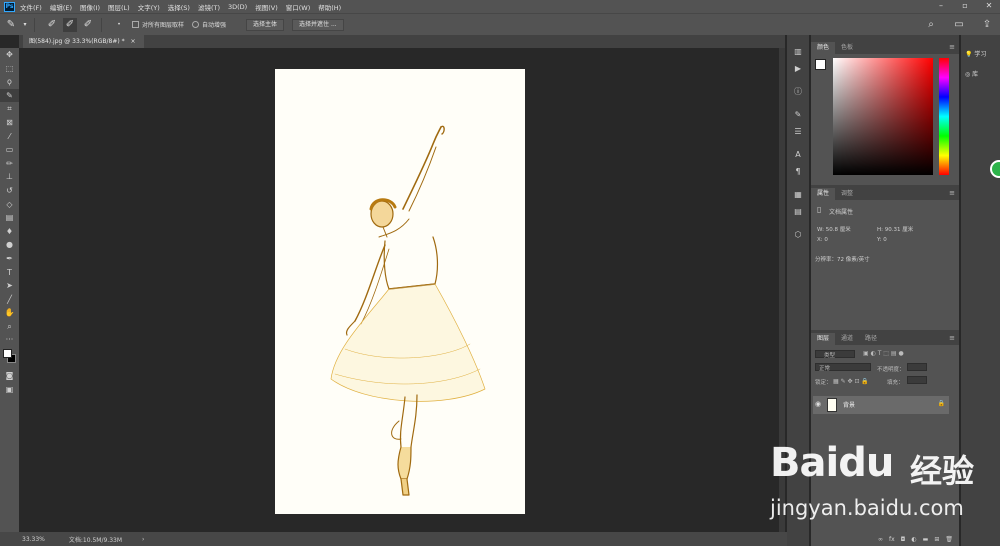 The image size is (1000, 546). What do you see at coordinates (9, 137) in the screenshot?
I see `eyedropper-tool-icon: ⁄` at bounding box center [9, 137].